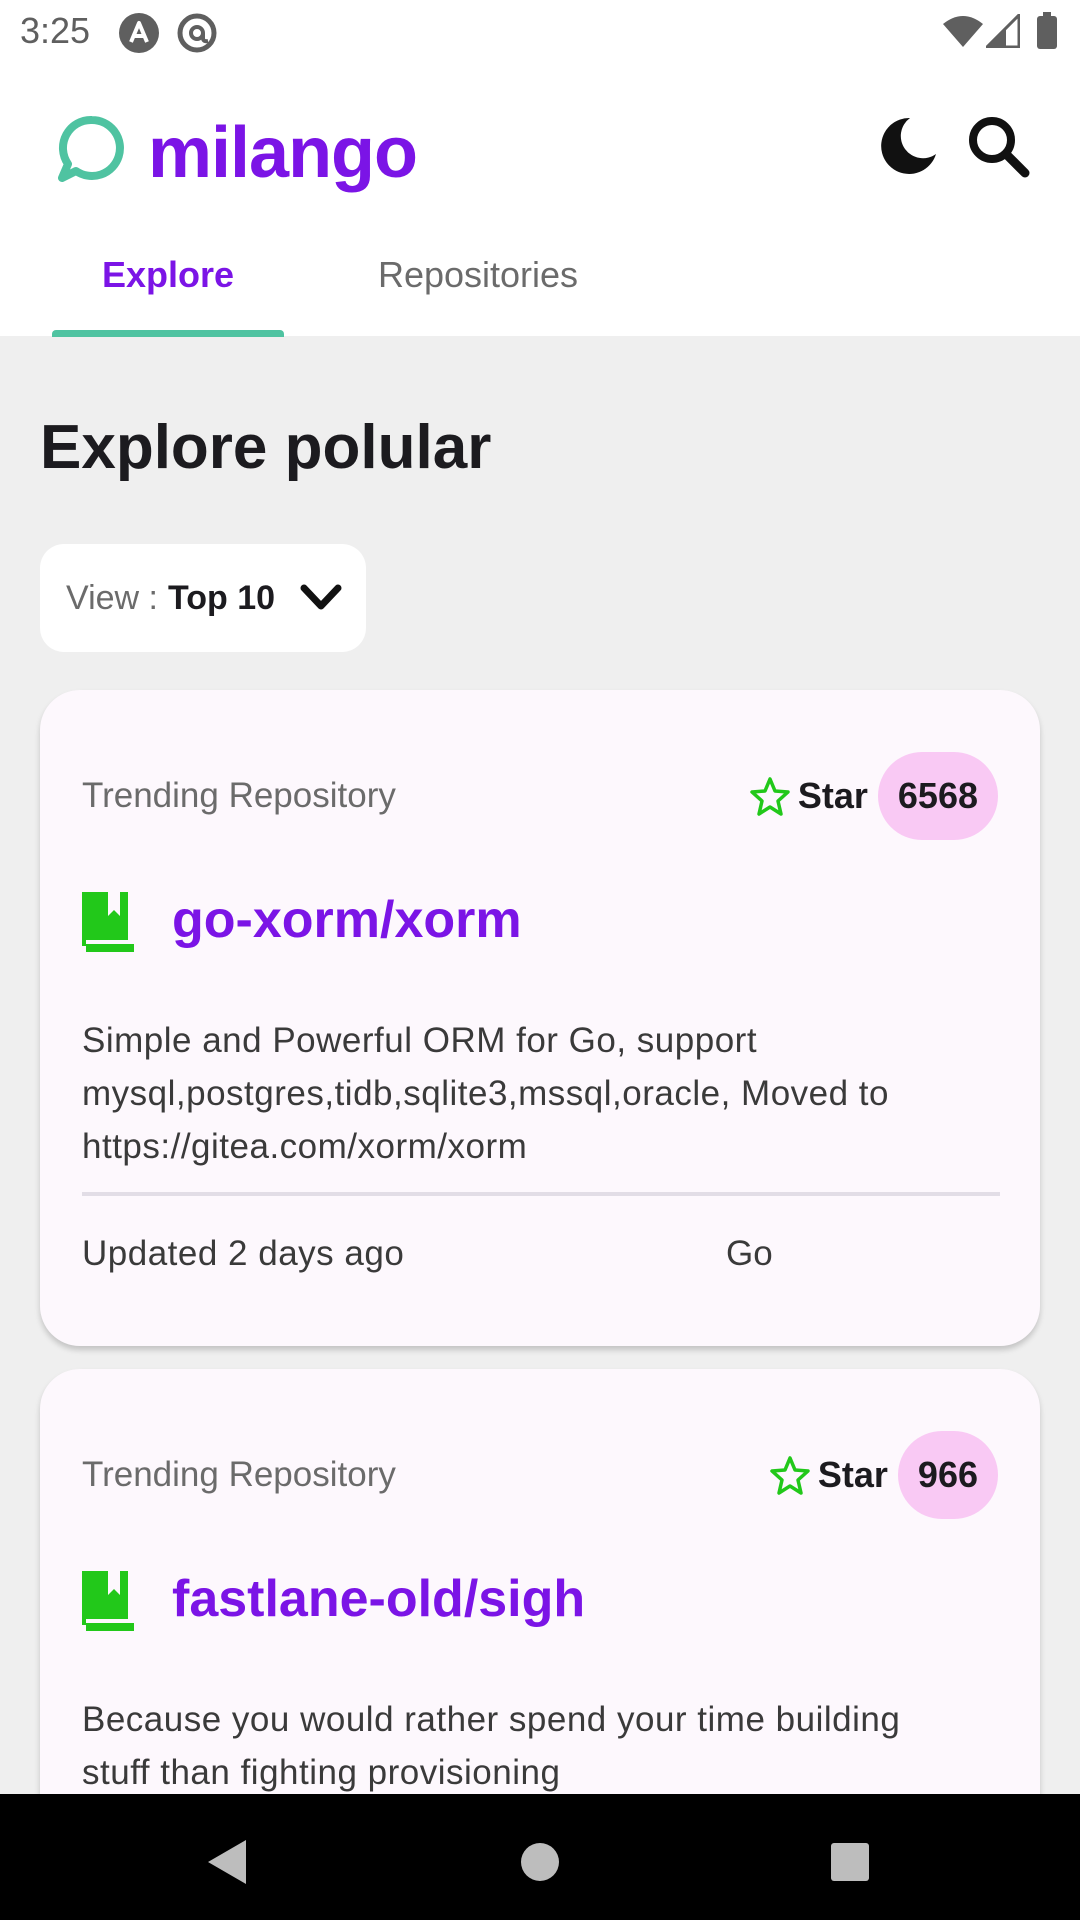  What do you see at coordinates (112, 597) in the screenshot?
I see `view-filter-label: View :` at bounding box center [112, 597].